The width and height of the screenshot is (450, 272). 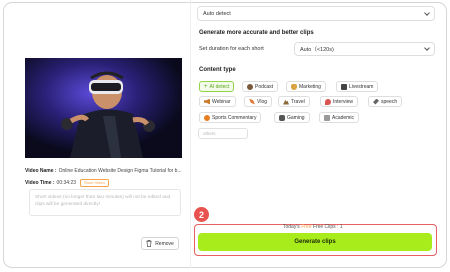 What do you see at coordinates (207, 101) in the screenshot?
I see `speaker-icon` at bounding box center [207, 101].